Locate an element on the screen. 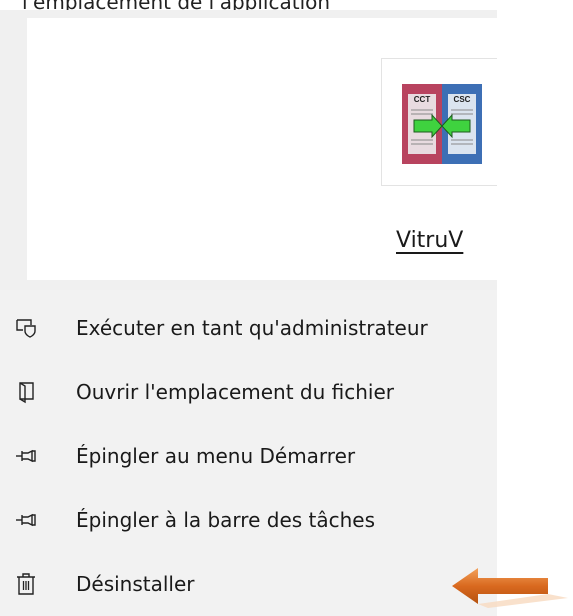  menu-item-uninstall: Désinstaller is located at coordinates (248, 584).